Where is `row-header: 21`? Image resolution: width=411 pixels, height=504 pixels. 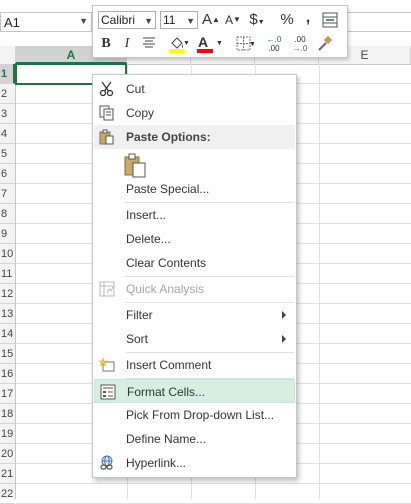 row-header: 21 is located at coordinates (7, 474).